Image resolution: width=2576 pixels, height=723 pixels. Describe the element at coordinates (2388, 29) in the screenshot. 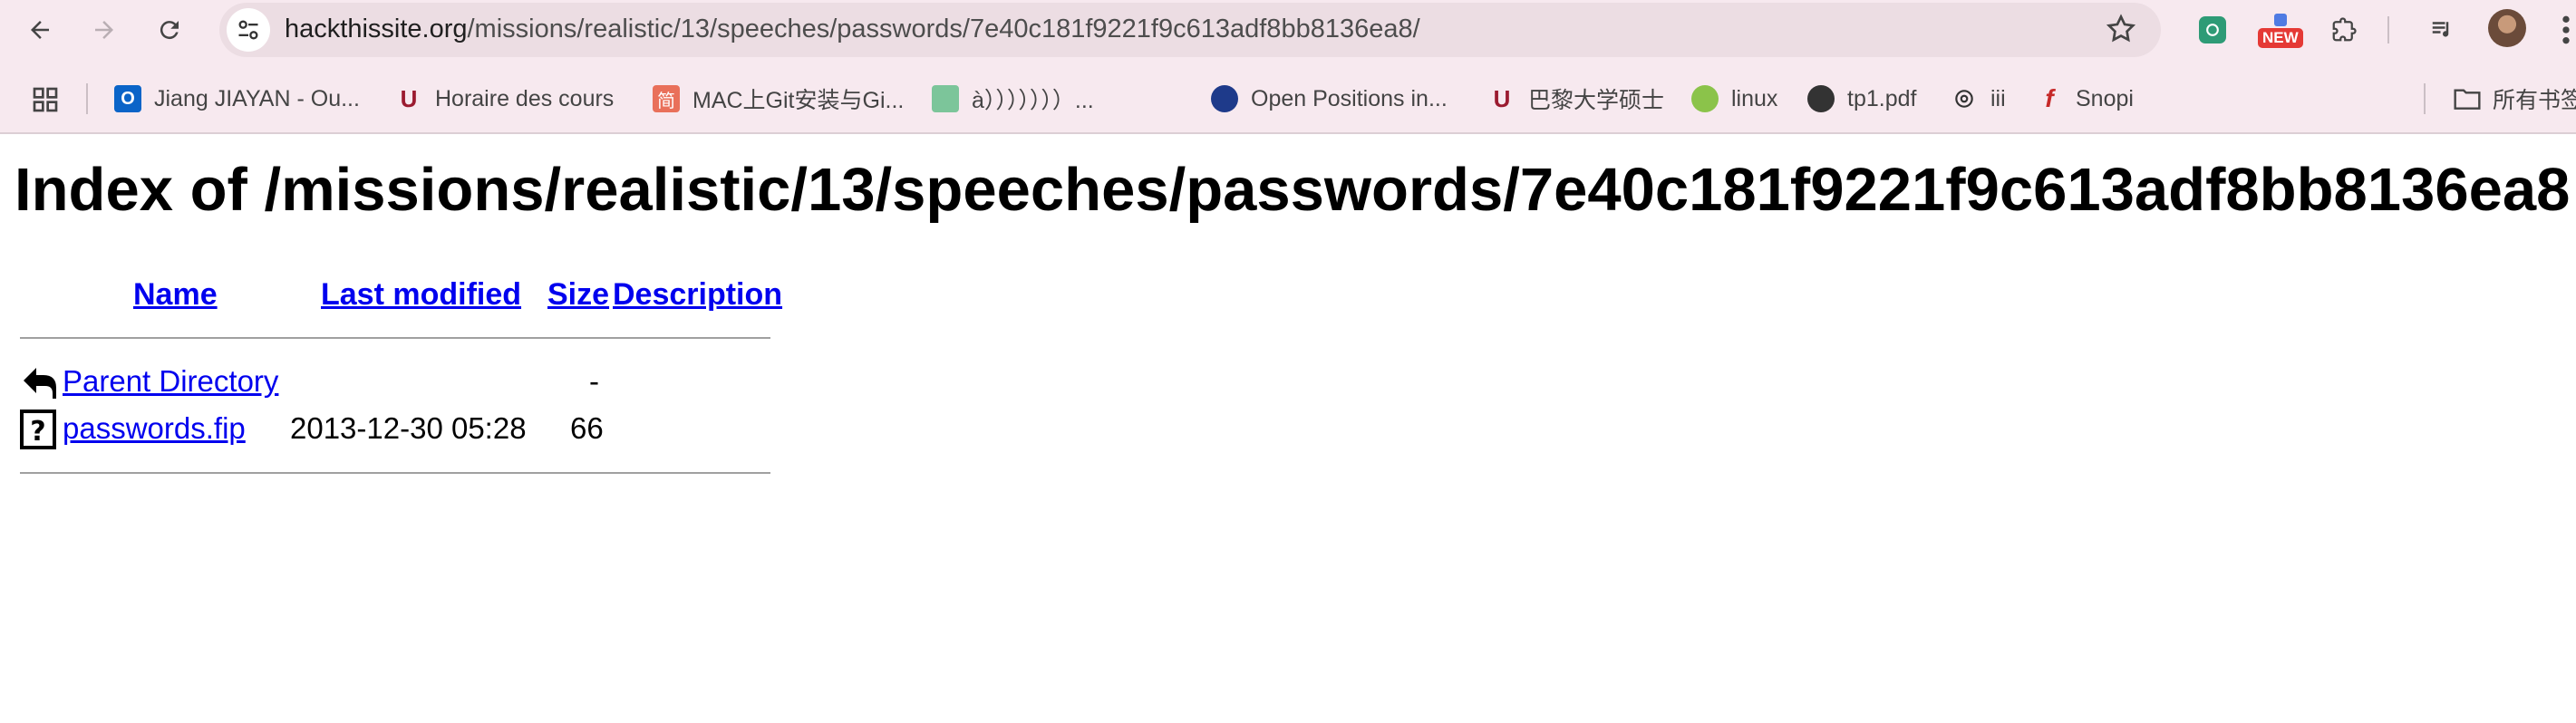

I see `toolbar-divider` at that location.